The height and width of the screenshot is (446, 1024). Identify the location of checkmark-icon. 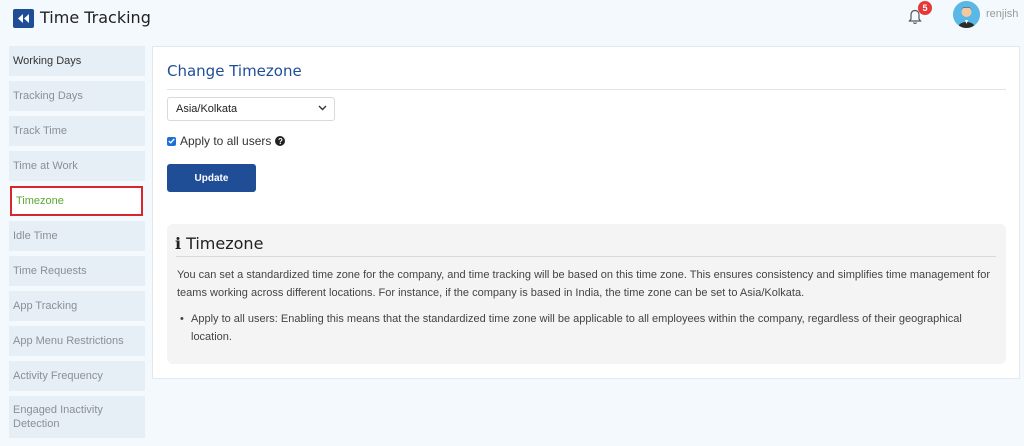
(171, 141).